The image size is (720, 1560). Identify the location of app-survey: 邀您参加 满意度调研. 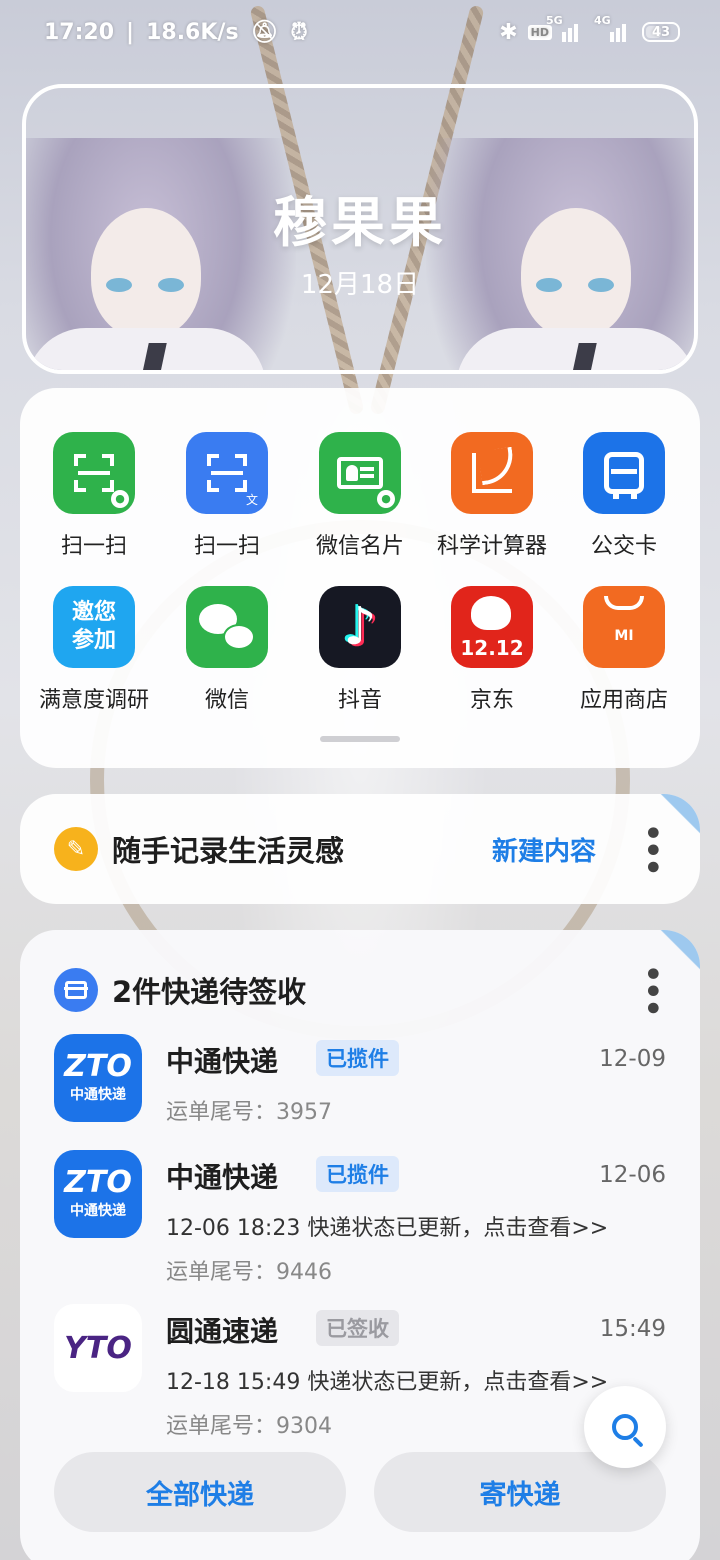
(94, 650).